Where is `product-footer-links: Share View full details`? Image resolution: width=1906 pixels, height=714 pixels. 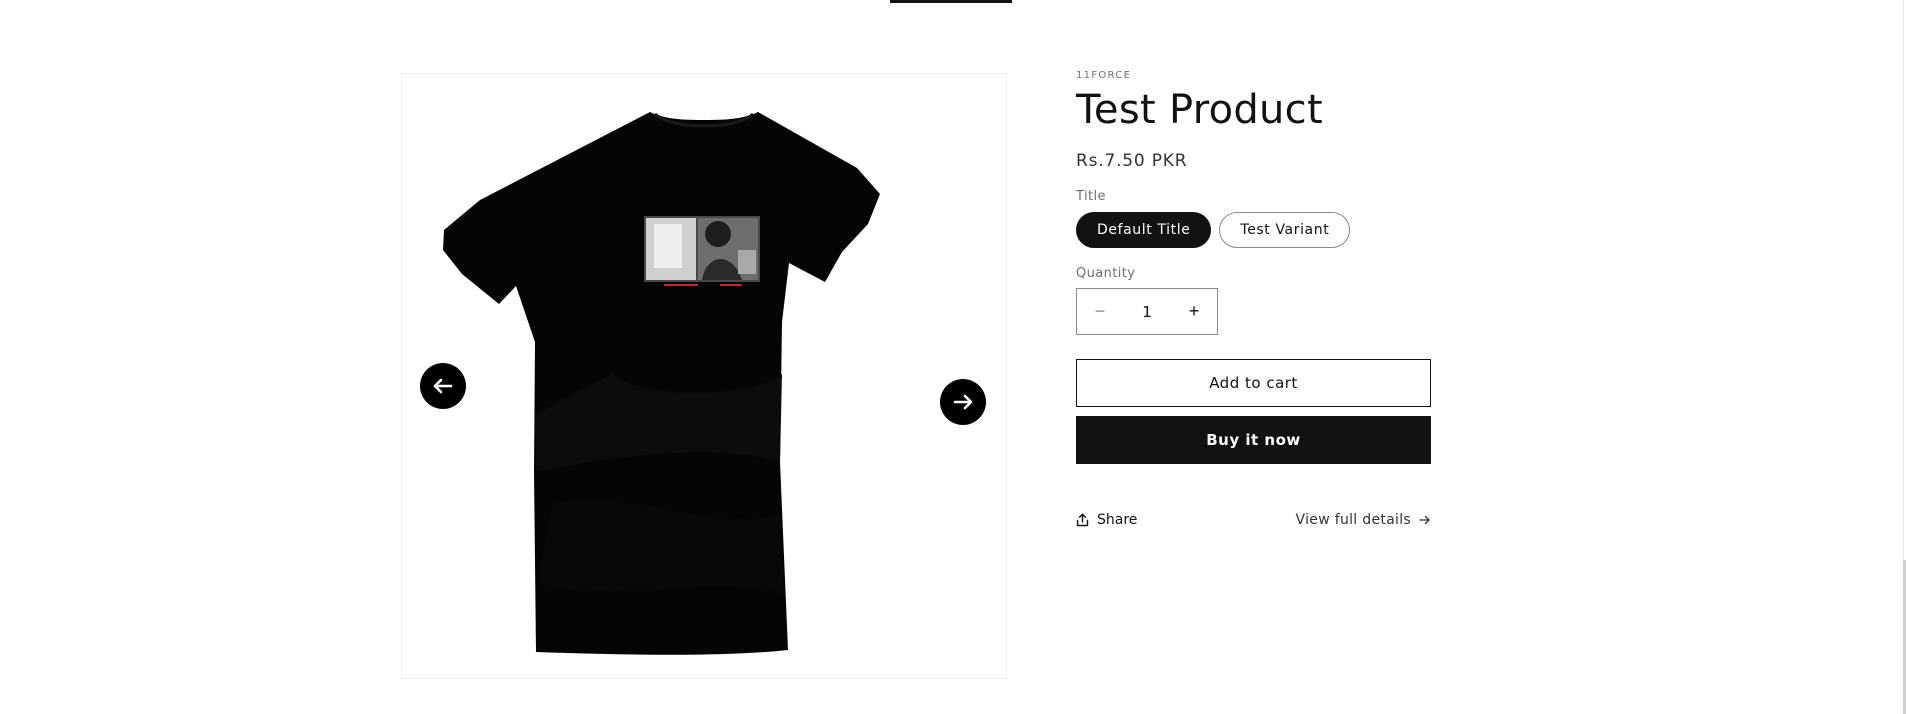 product-footer-links: Share View full details is located at coordinates (1253, 520).